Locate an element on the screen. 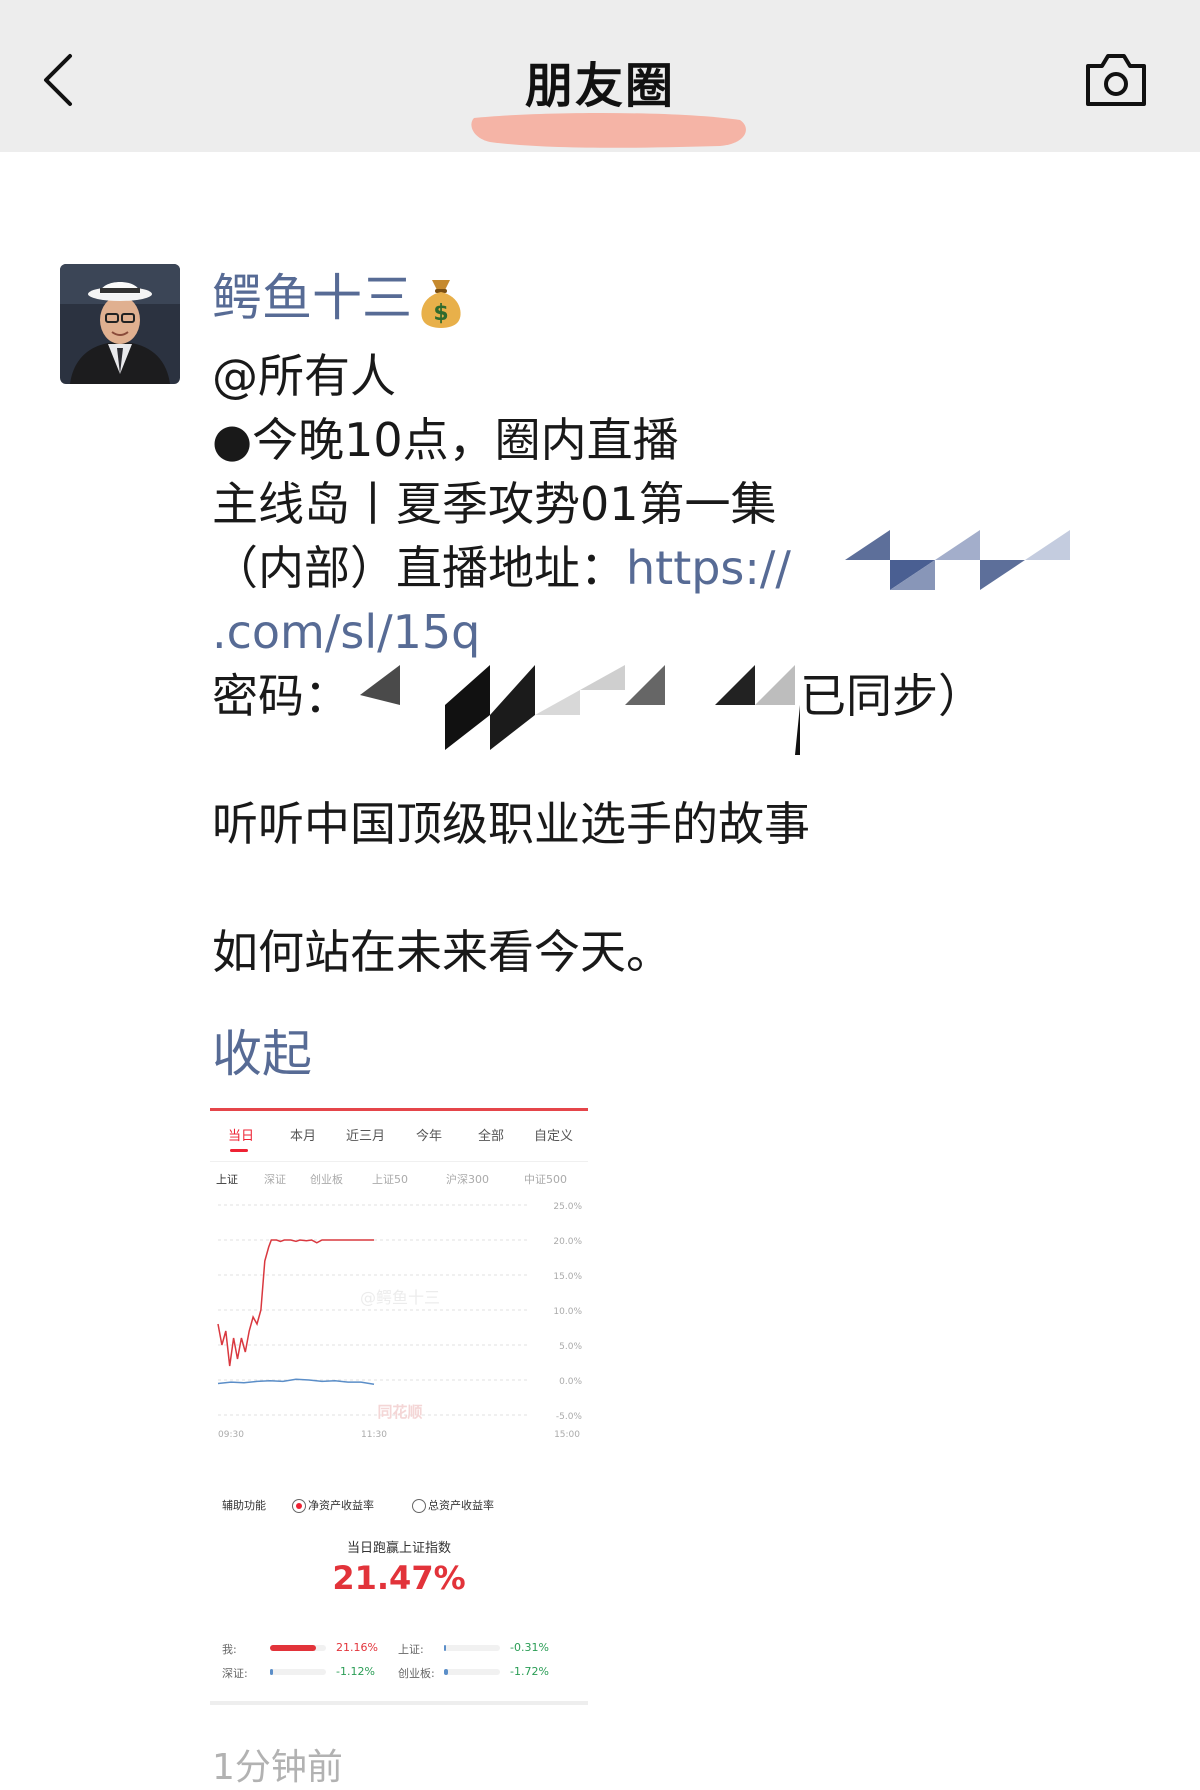 The width and height of the screenshot is (1200, 1790). radio-off-icon is located at coordinates (419, 1506).